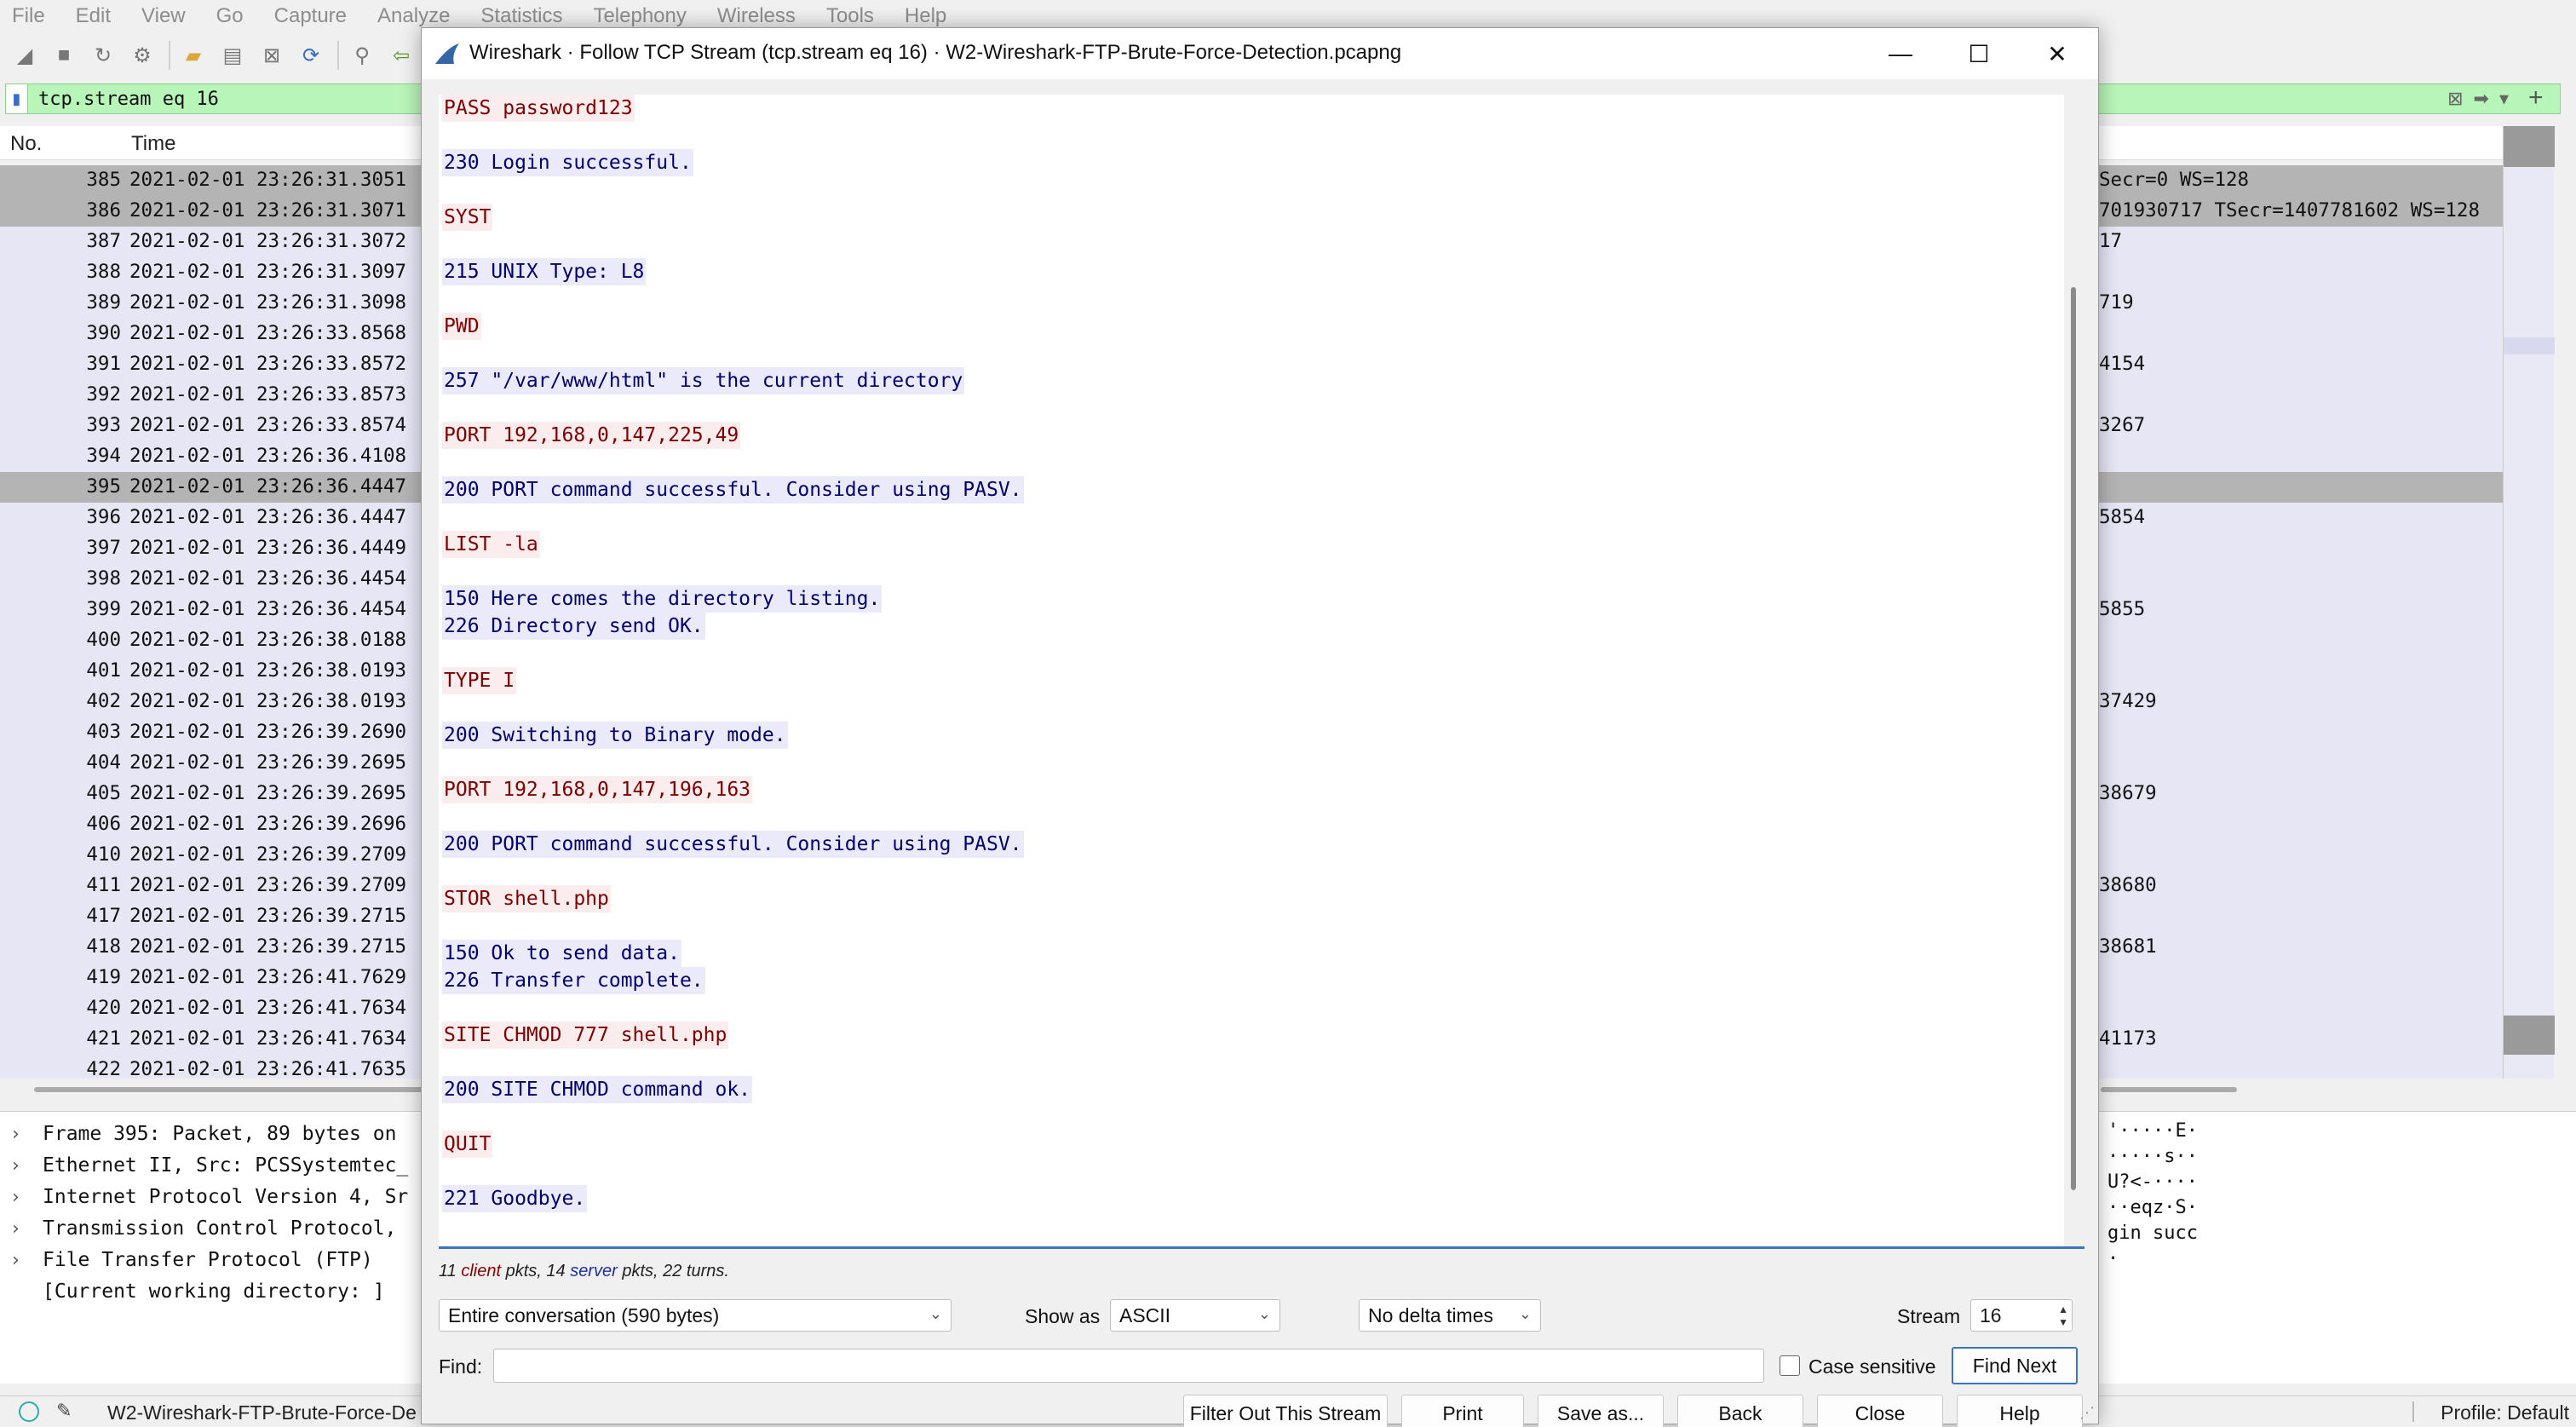 Image resolution: width=2576 pixels, height=1427 pixels. What do you see at coordinates (2113, 1258) in the screenshot?
I see `bytes-row: ·` at bounding box center [2113, 1258].